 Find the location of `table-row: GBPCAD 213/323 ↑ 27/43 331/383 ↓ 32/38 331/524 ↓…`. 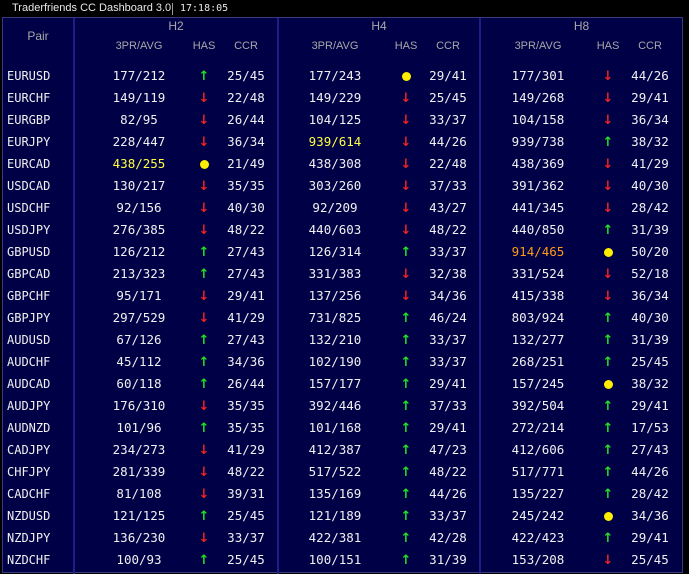

table-row: GBPCAD 213/323 ↑ 27/43 331/383 ↓ 32/38 331/524 ↓… is located at coordinates (342, 274).